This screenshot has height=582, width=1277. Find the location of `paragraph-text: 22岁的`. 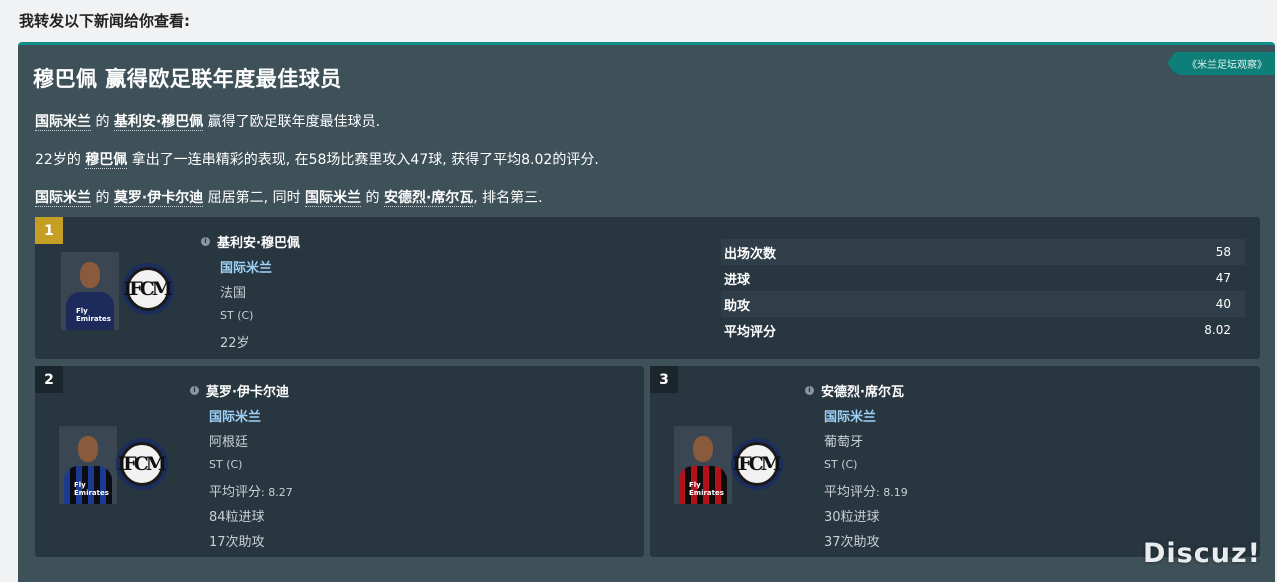

paragraph-text: 22岁的 is located at coordinates (60, 160).